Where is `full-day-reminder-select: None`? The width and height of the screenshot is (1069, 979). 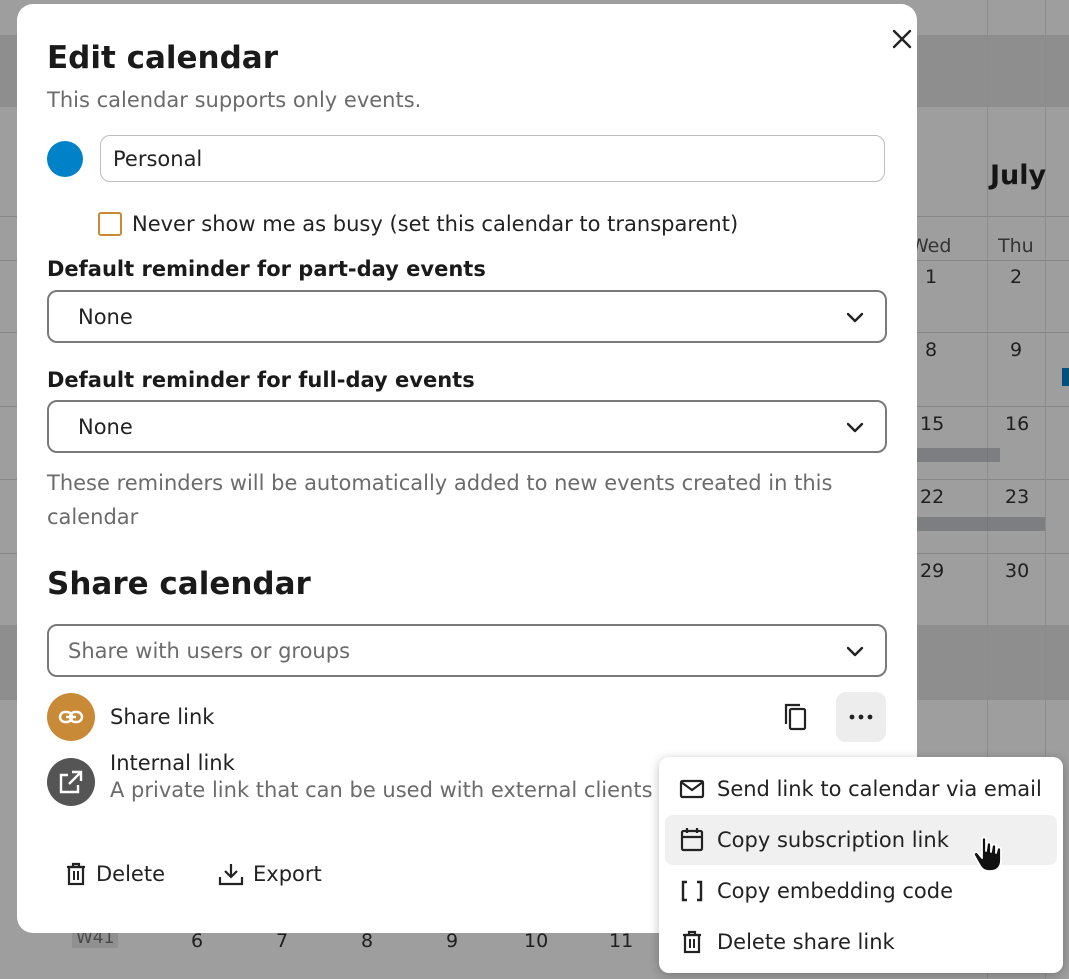
full-day-reminder-select: None is located at coordinates (467, 426).